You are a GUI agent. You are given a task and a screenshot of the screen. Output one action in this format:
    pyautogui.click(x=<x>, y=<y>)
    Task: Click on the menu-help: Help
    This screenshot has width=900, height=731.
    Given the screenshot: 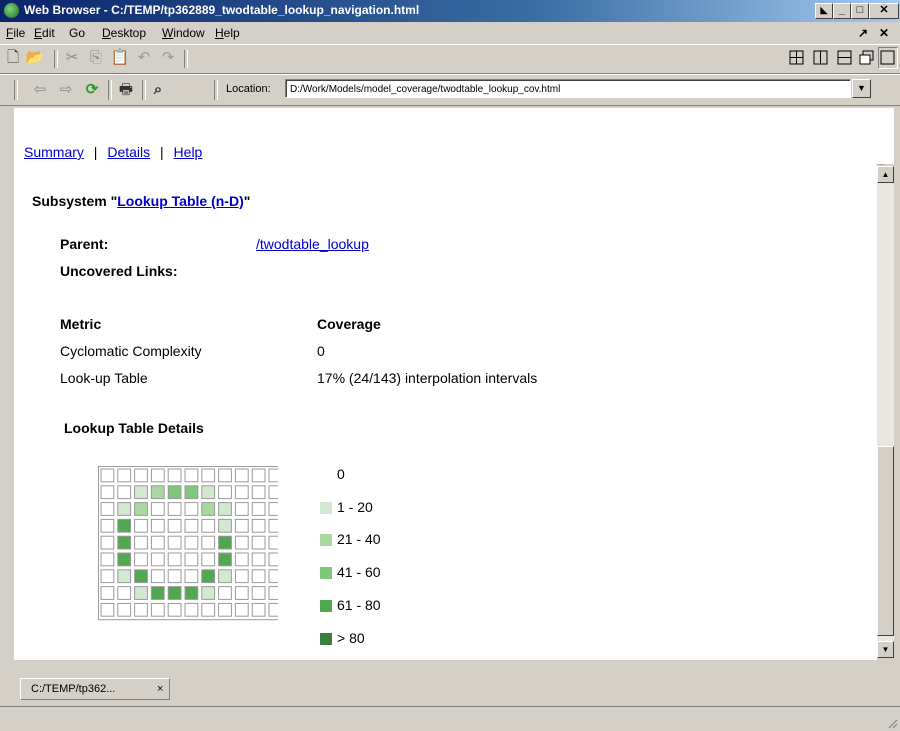 What is the action you would take?
    pyautogui.click(x=227, y=33)
    